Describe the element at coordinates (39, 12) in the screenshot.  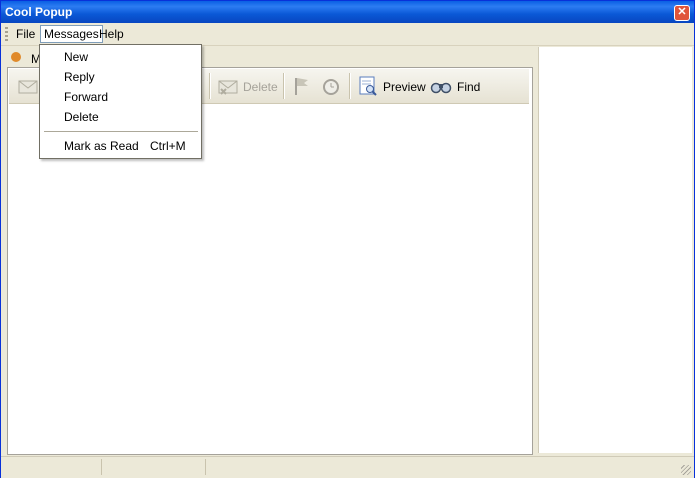
I see `window-title: Cool Popup` at that location.